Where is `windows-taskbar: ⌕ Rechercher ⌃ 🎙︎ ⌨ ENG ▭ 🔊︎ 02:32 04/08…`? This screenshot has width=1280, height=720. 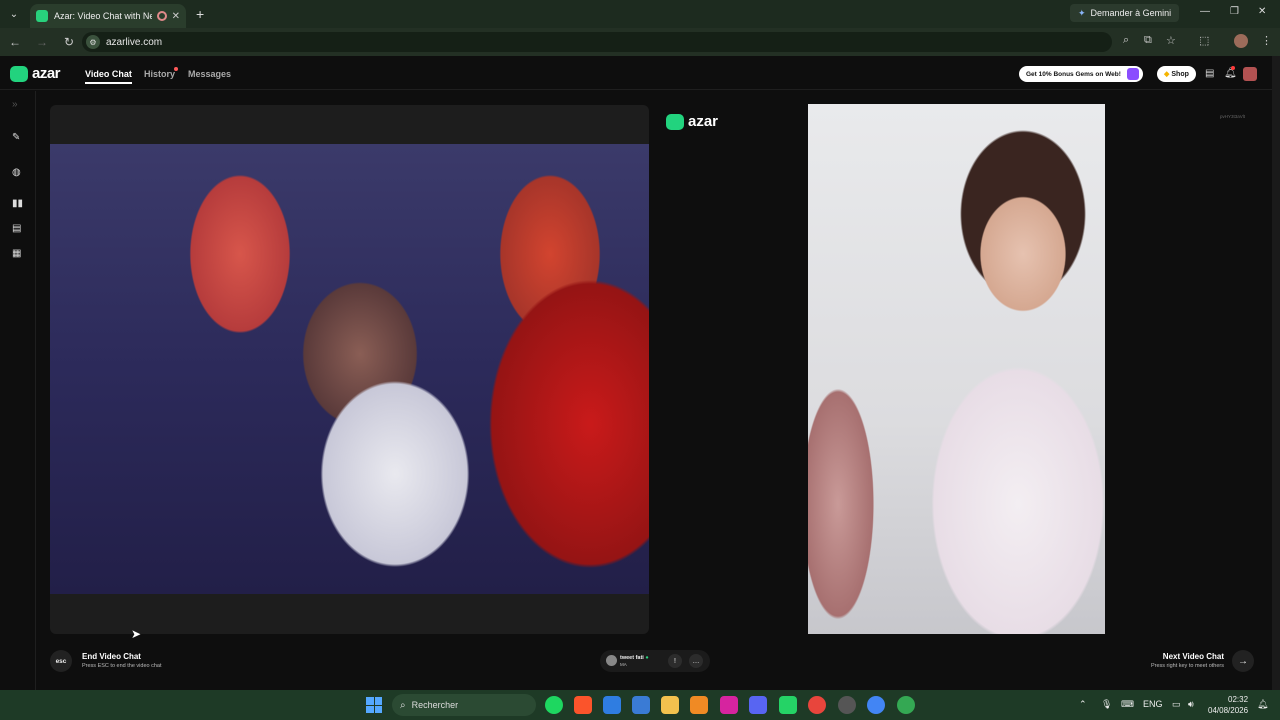
windows-taskbar: ⌕ Rechercher ⌃ 🎙︎ ⌨ ENG ▭ 🔊︎ 02:32 04/08… is located at coordinates (640, 705).